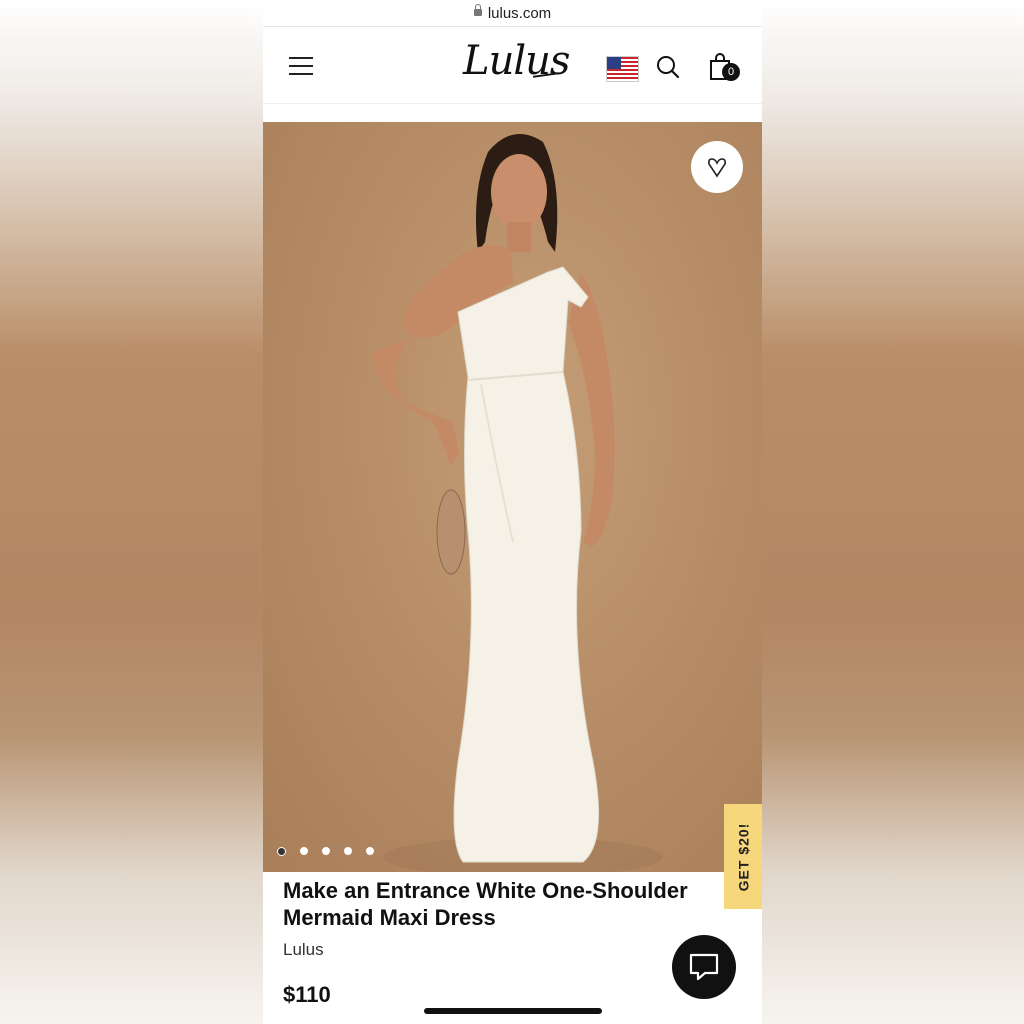 This screenshot has width=1024, height=1024. I want to click on heart-icon, so click(717, 168).